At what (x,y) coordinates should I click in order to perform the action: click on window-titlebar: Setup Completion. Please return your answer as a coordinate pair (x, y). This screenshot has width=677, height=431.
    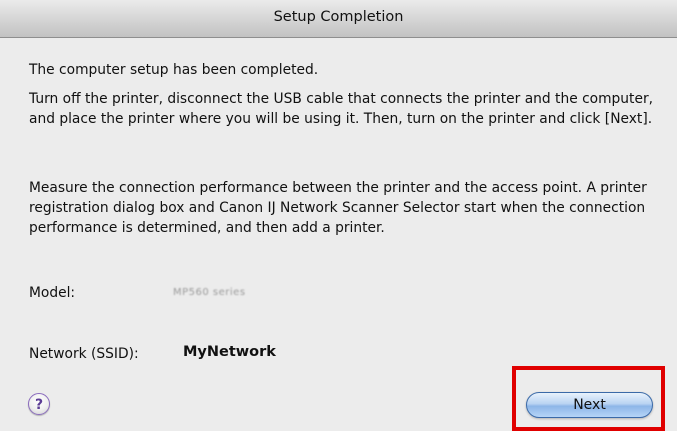
    Looking at the image, I should click on (338, 19).